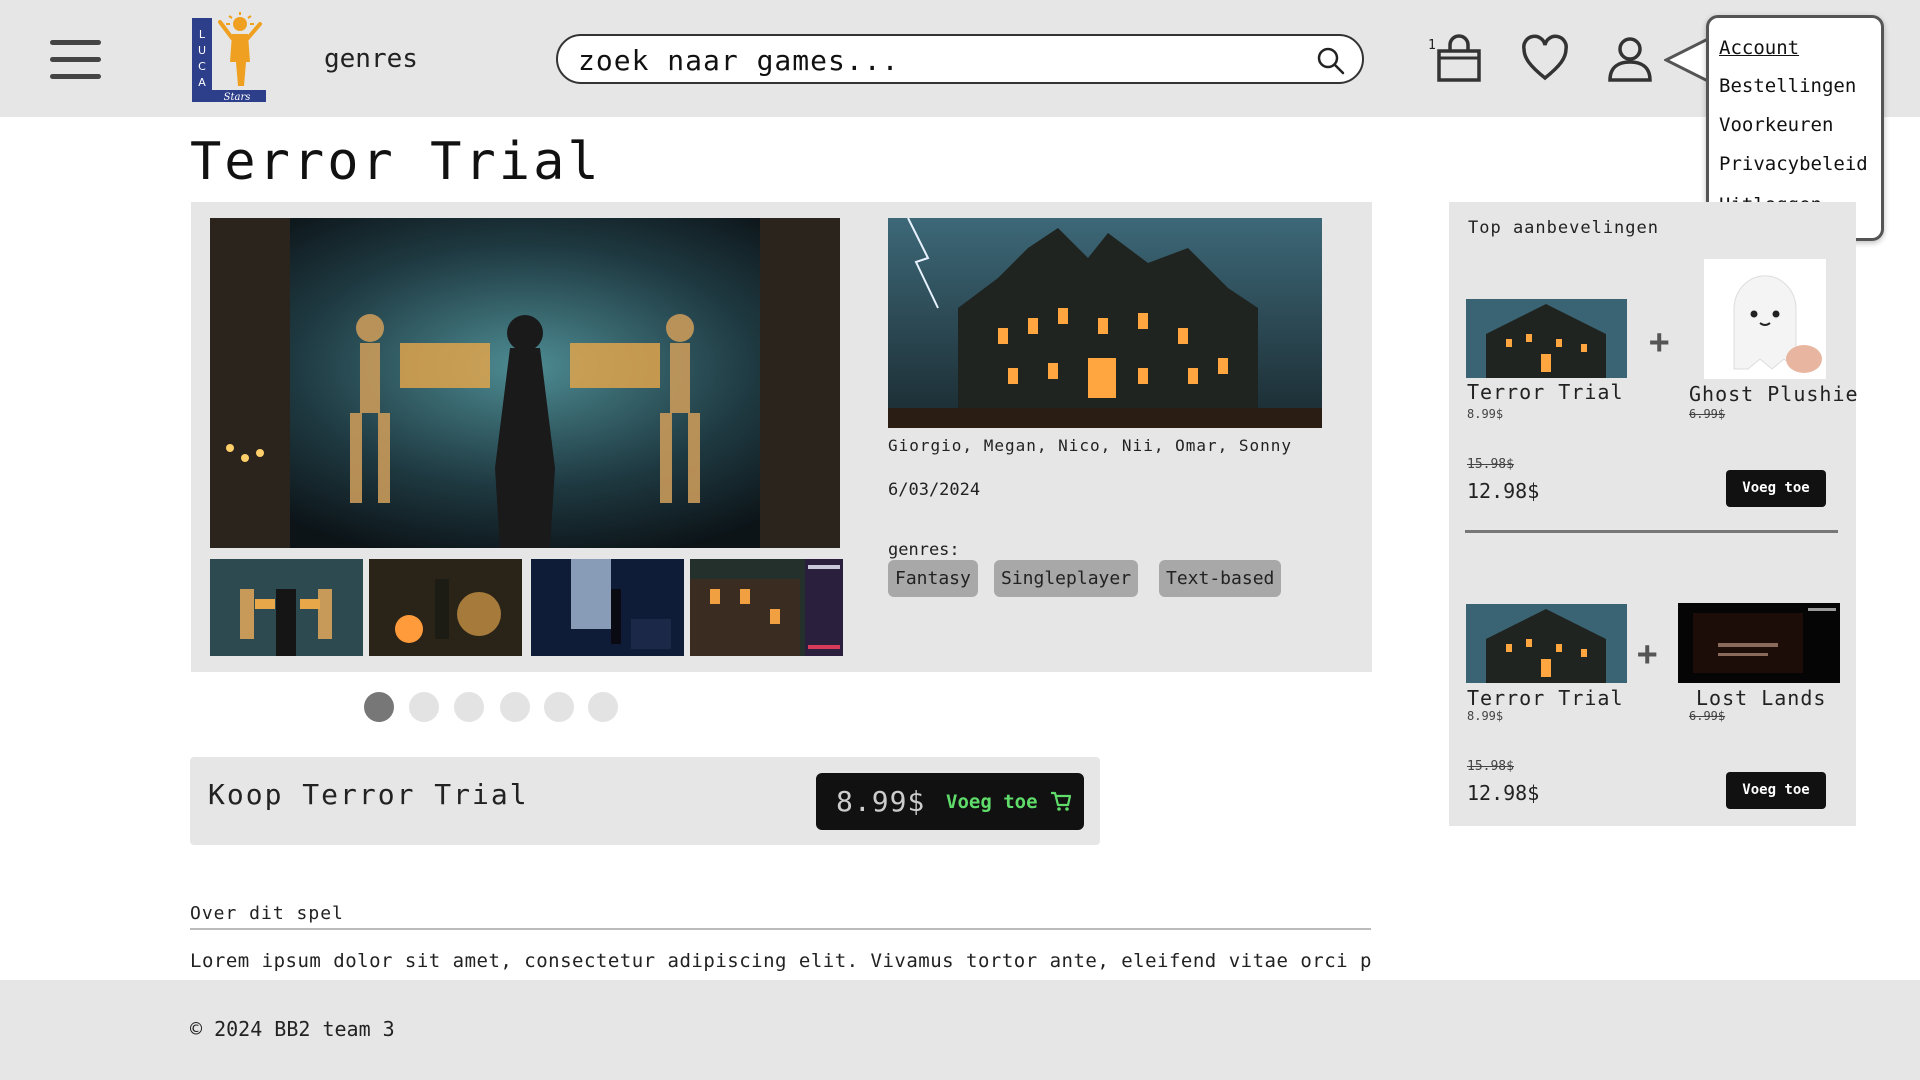 Image resolution: width=1920 pixels, height=1080 pixels. Describe the element at coordinates (368, 794) in the screenshot. I see `buy-title: Koop Terror Trial` at that location.